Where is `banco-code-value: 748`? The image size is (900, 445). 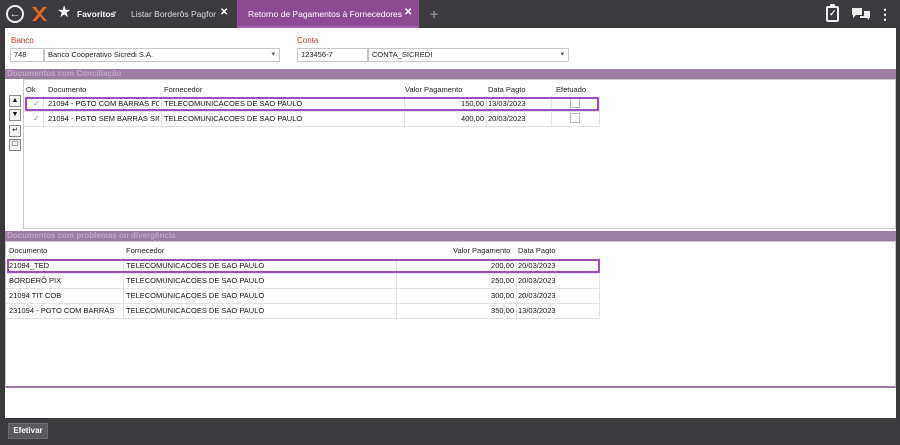
banco-code-value: 748 is located at coordinates (20, 54).